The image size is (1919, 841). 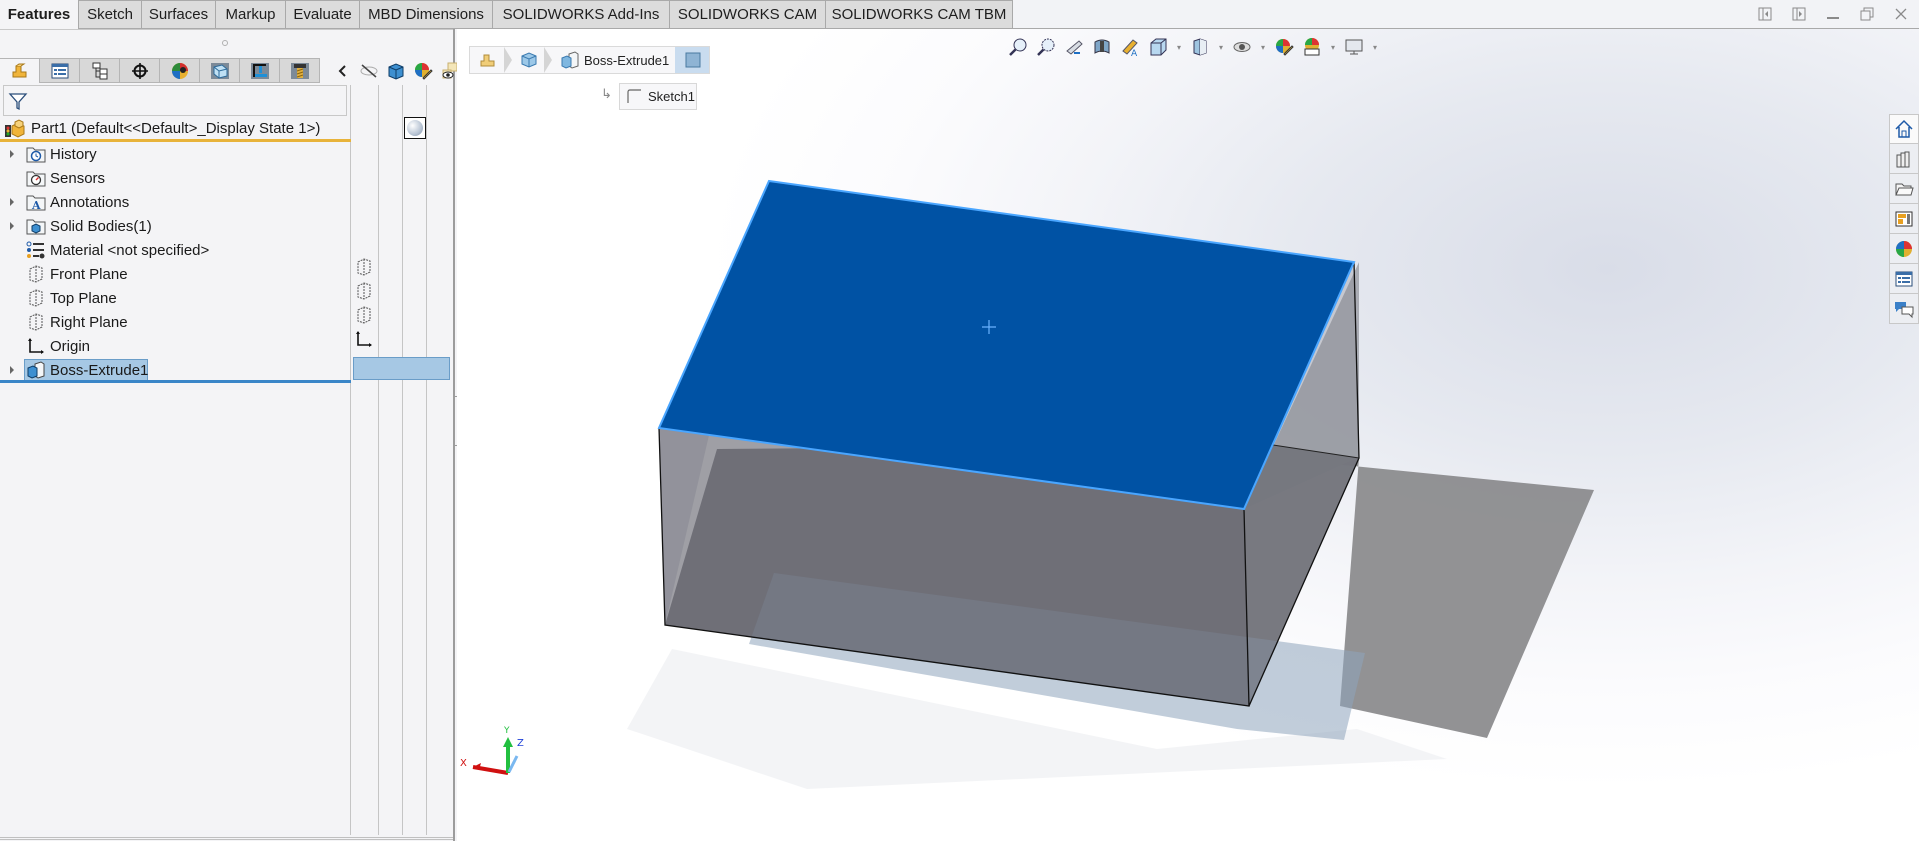 I want to click on tree-item-label: Boss-Extrude1, so click(x=99, y=370).